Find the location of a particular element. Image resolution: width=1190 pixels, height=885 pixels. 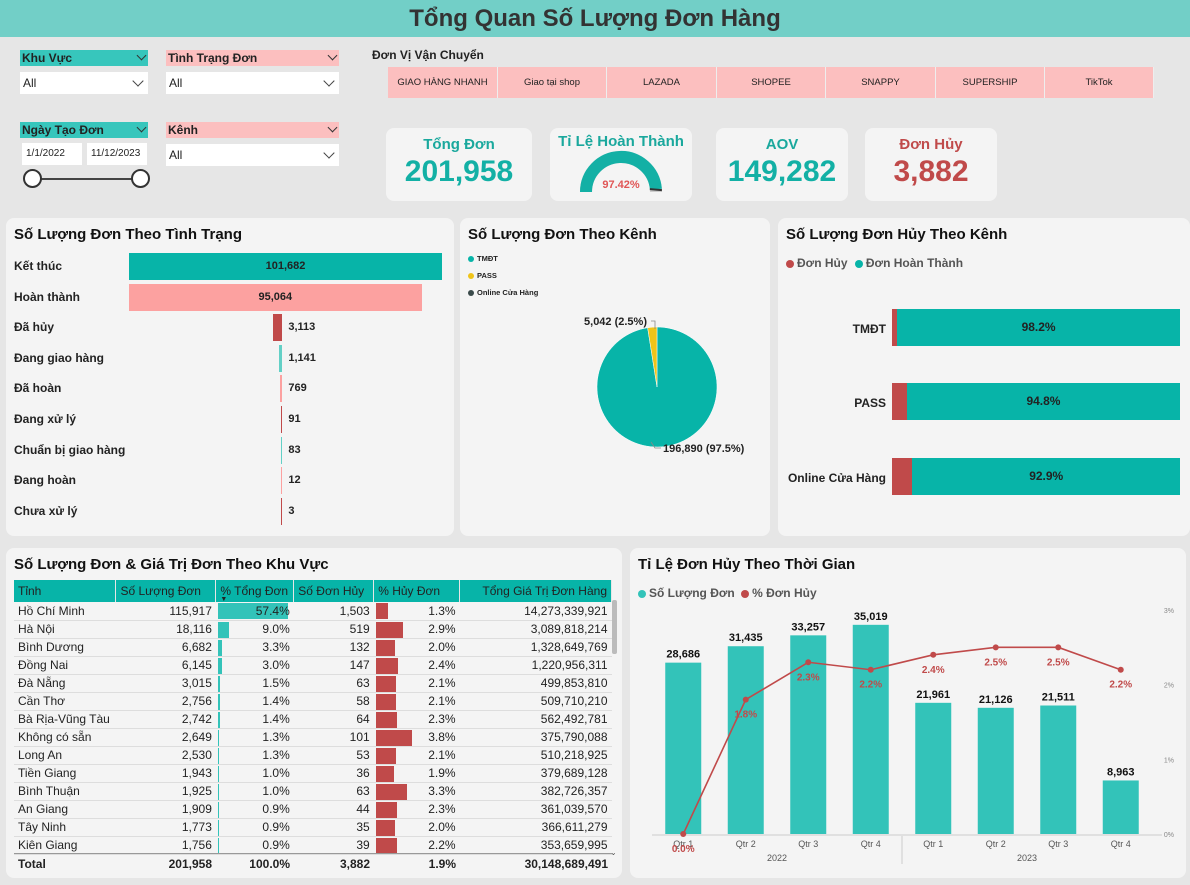

cell-orders: 2,649 is located at coordinates (165, 737).